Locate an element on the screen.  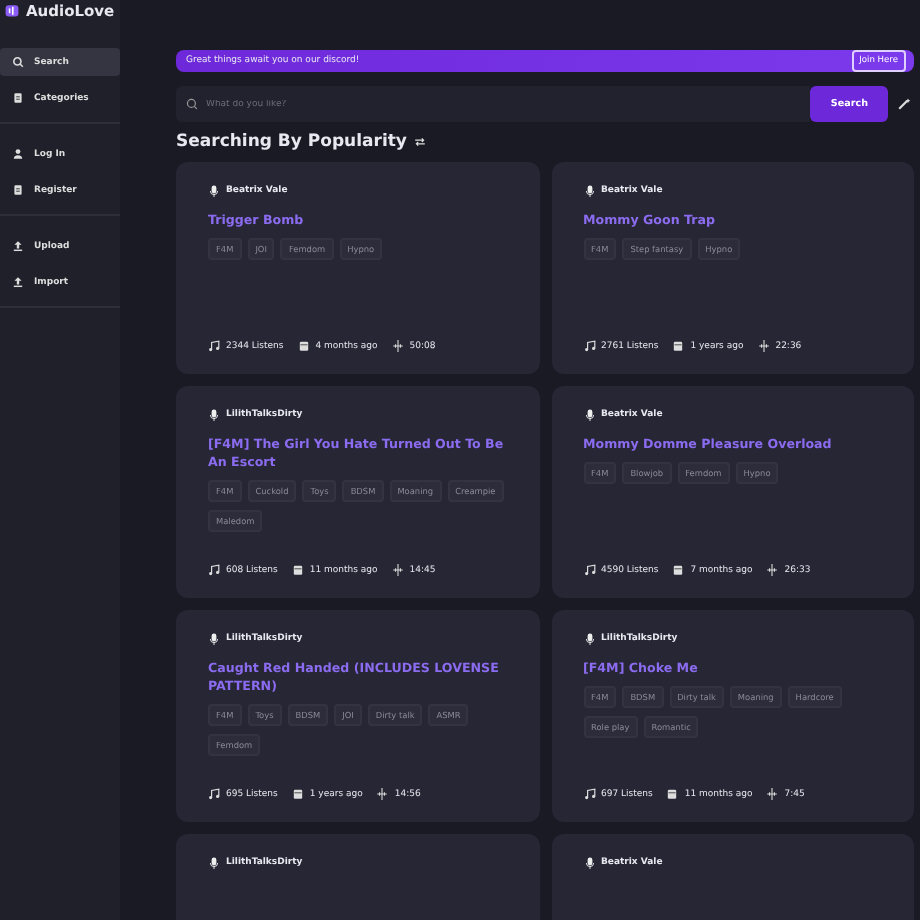
user-icon is located at coordinates (18, 154).